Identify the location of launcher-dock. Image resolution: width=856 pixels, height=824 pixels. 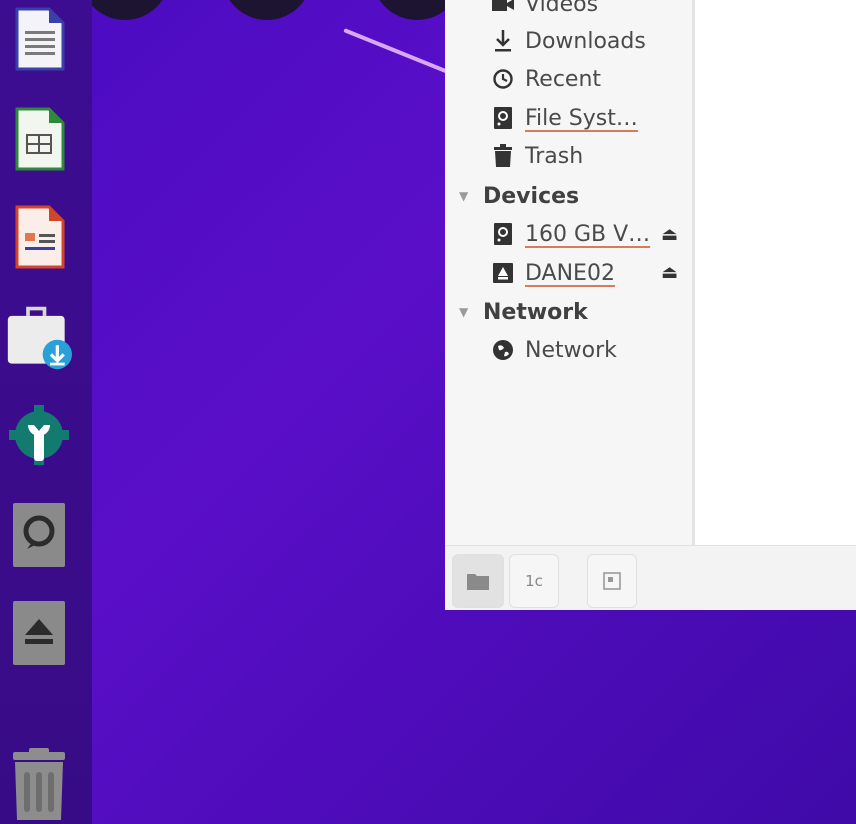
(46, 412).